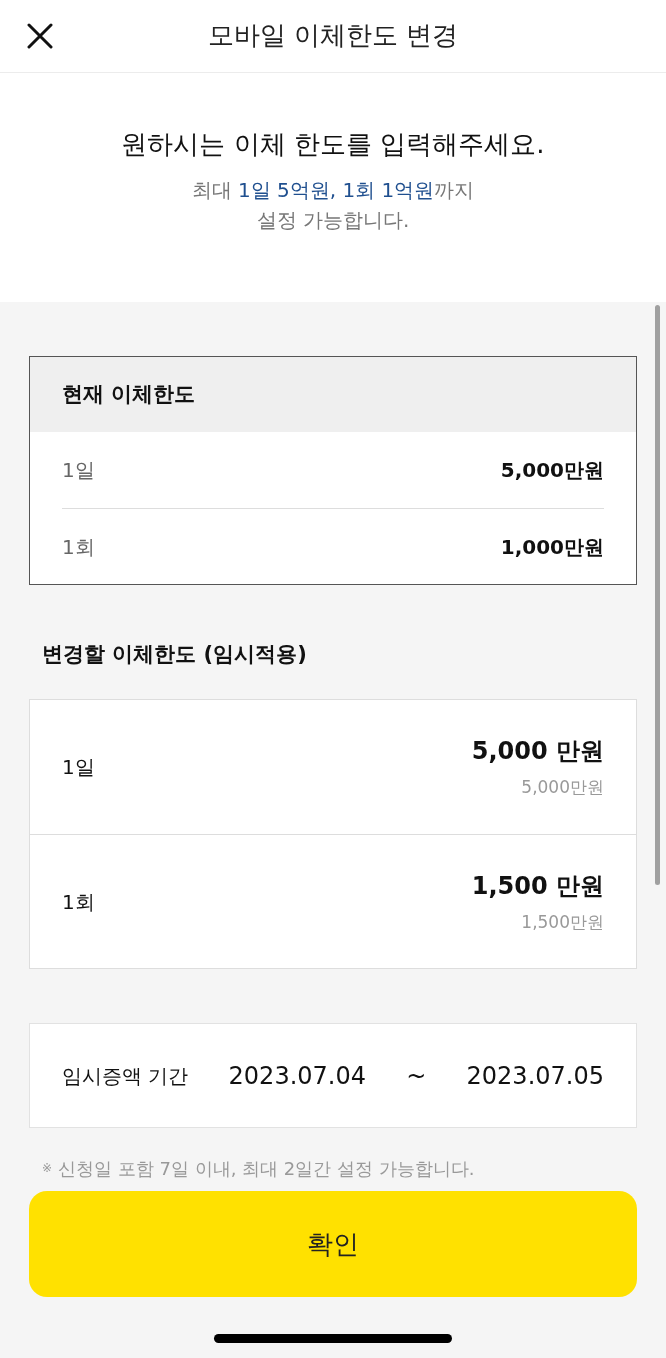 This screenshot has width=666, height=1358. Describe the element at coordinates (47, 1168) in the screenshot. I see `note-mark: ※` at that location.